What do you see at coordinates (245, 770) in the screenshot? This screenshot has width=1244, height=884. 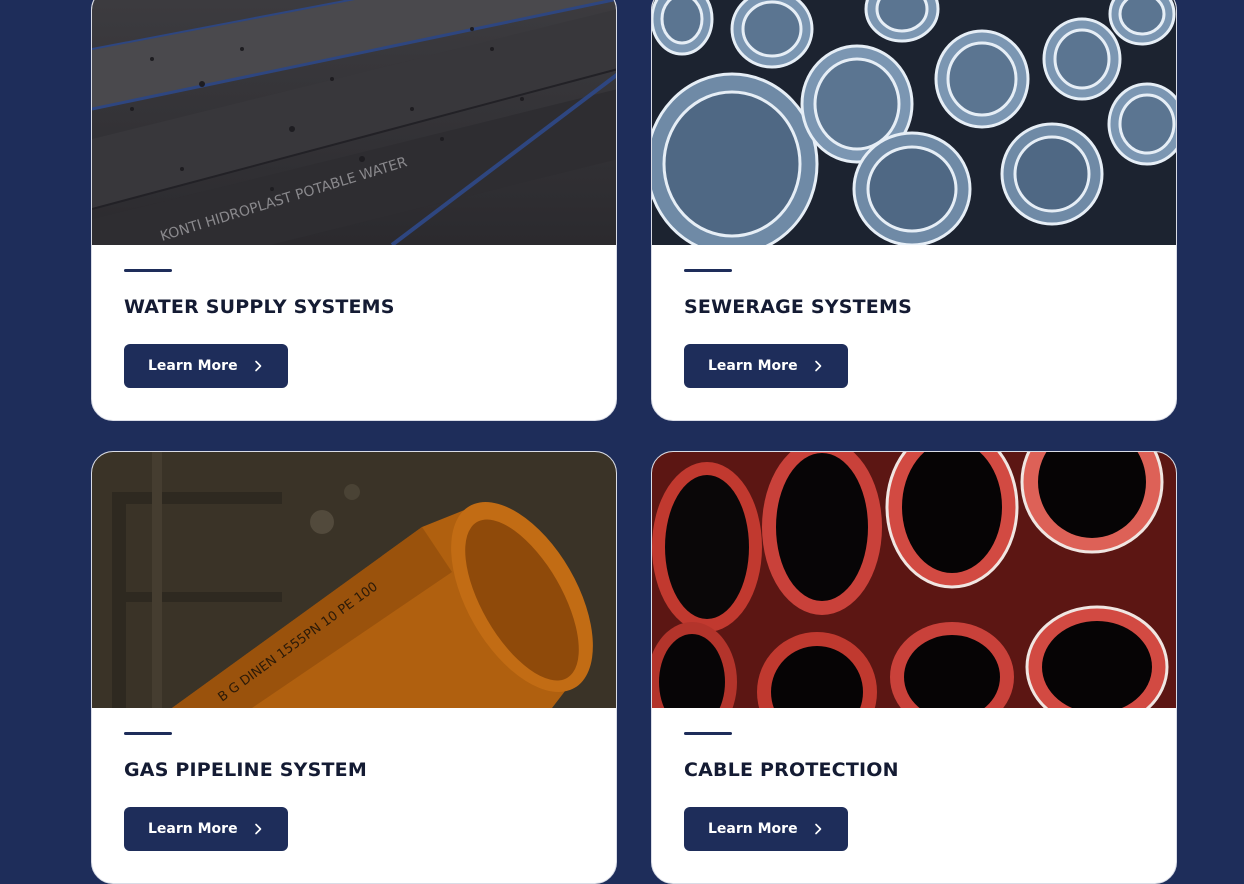 I see `card-title: GAS PIPELINE SYSTEM` at bounding box center [245, 770].